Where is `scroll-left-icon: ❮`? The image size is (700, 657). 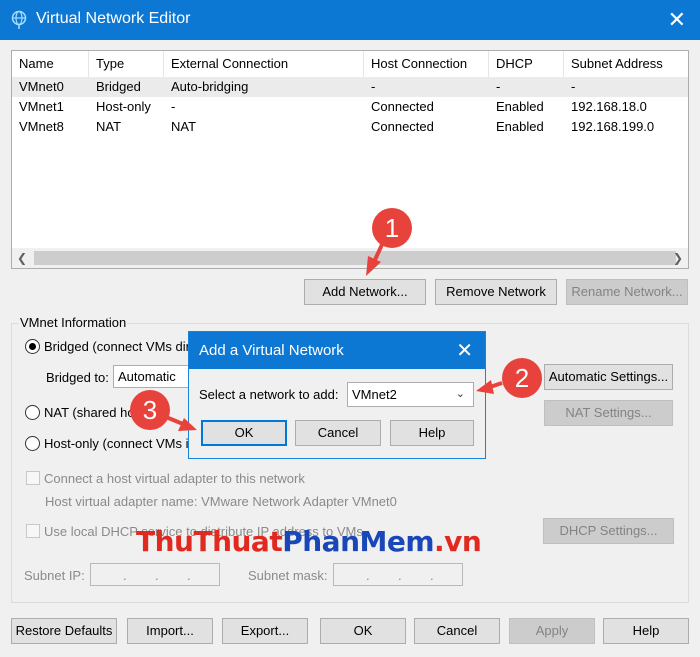
scroll-left-icon: ❮ is located at coordinates (22, 258).